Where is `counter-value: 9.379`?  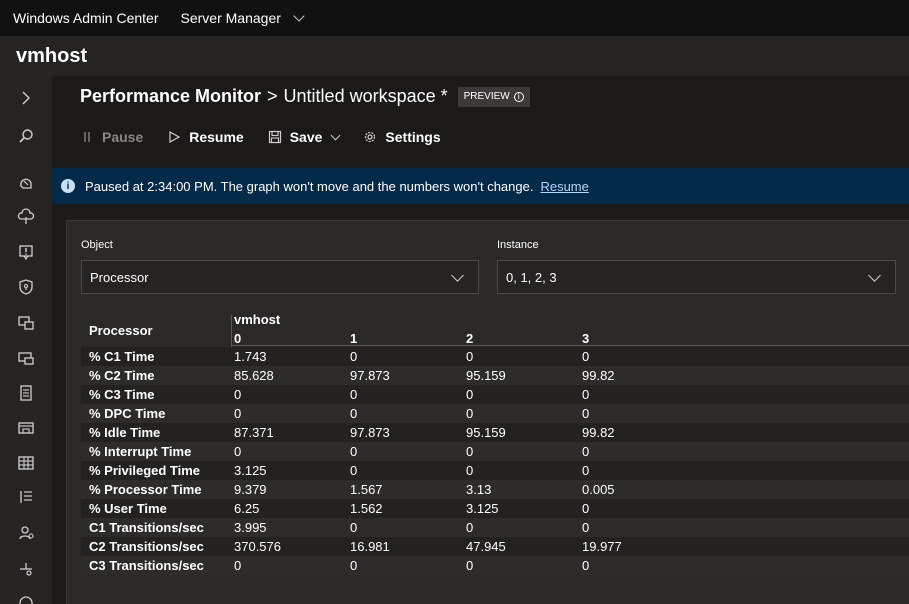
counter-value: 9.379 is located at coordinates (250, 489).